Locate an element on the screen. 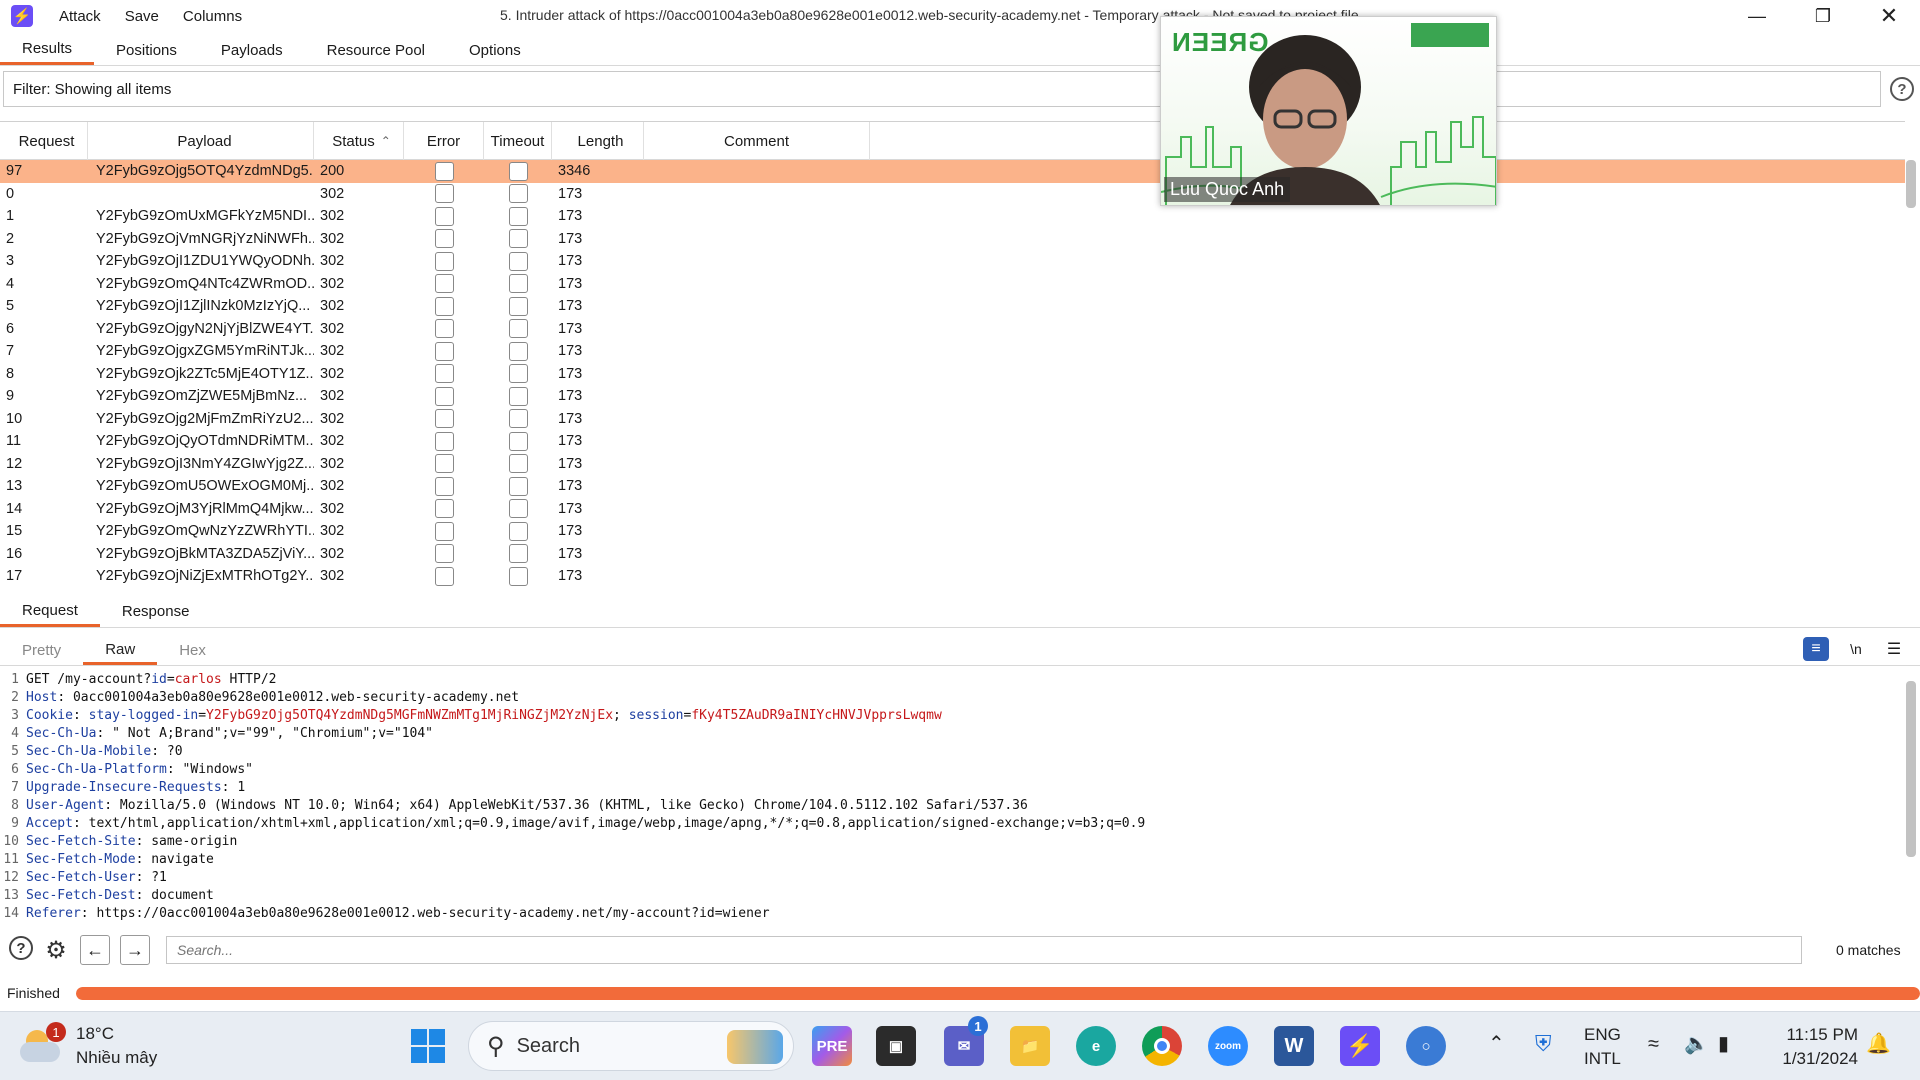  table-row: 16 Y2FybG9zOjBkMTA3ZDA5ZjViY... 302 173 is located at coordinates (952, 554).